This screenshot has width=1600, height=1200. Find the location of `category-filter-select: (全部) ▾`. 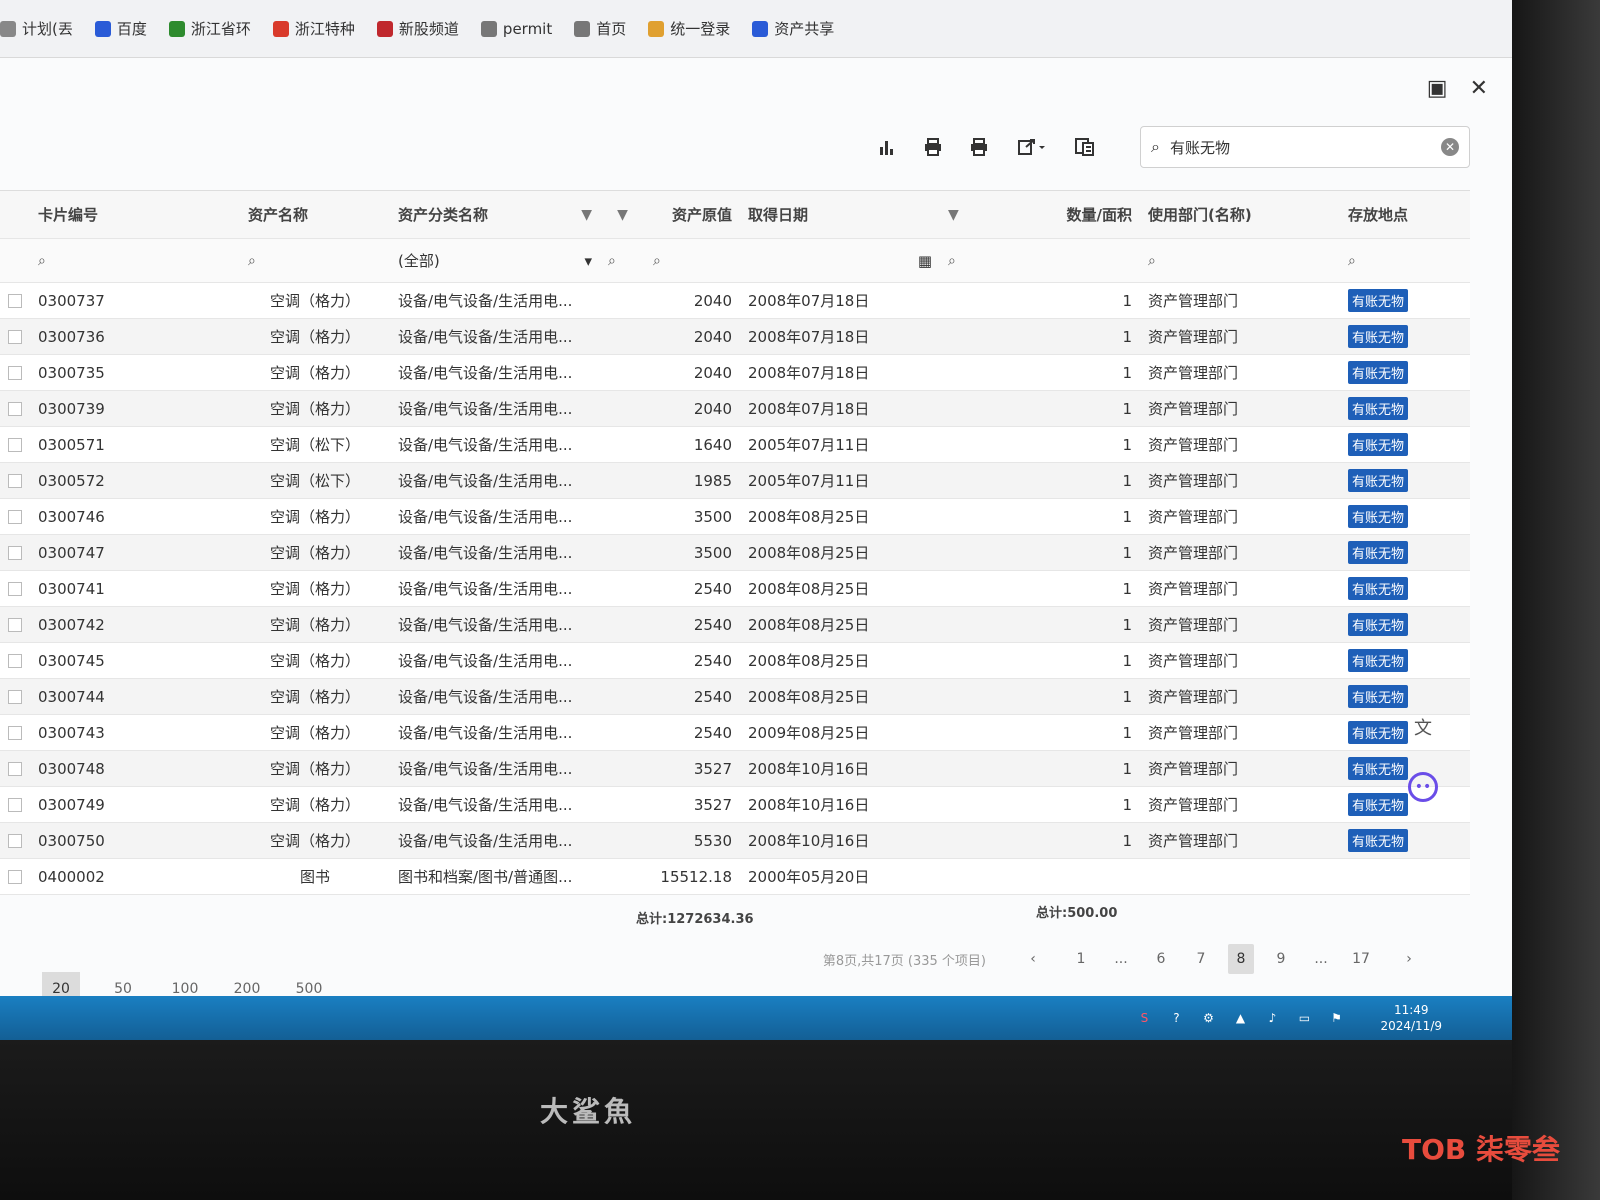

category-filter-select: (全部) ▾ is located at coordinates (495, 260).